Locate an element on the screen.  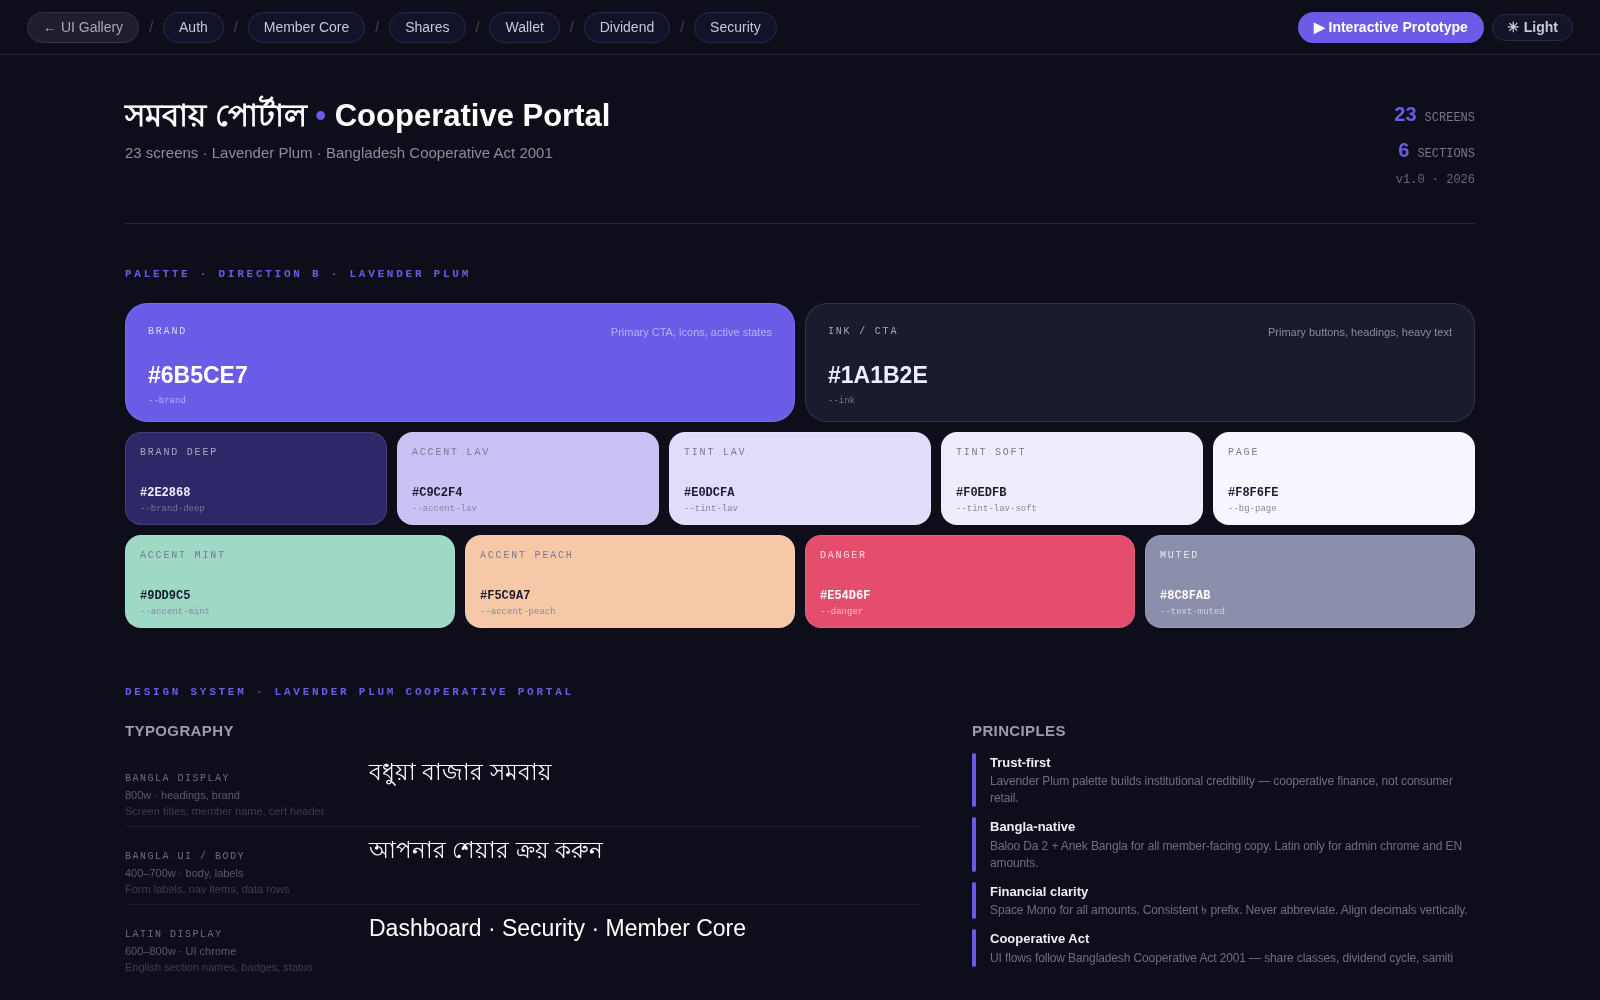
theme-toggle-button: ☀ Light is located at coordinates (1532, 27).